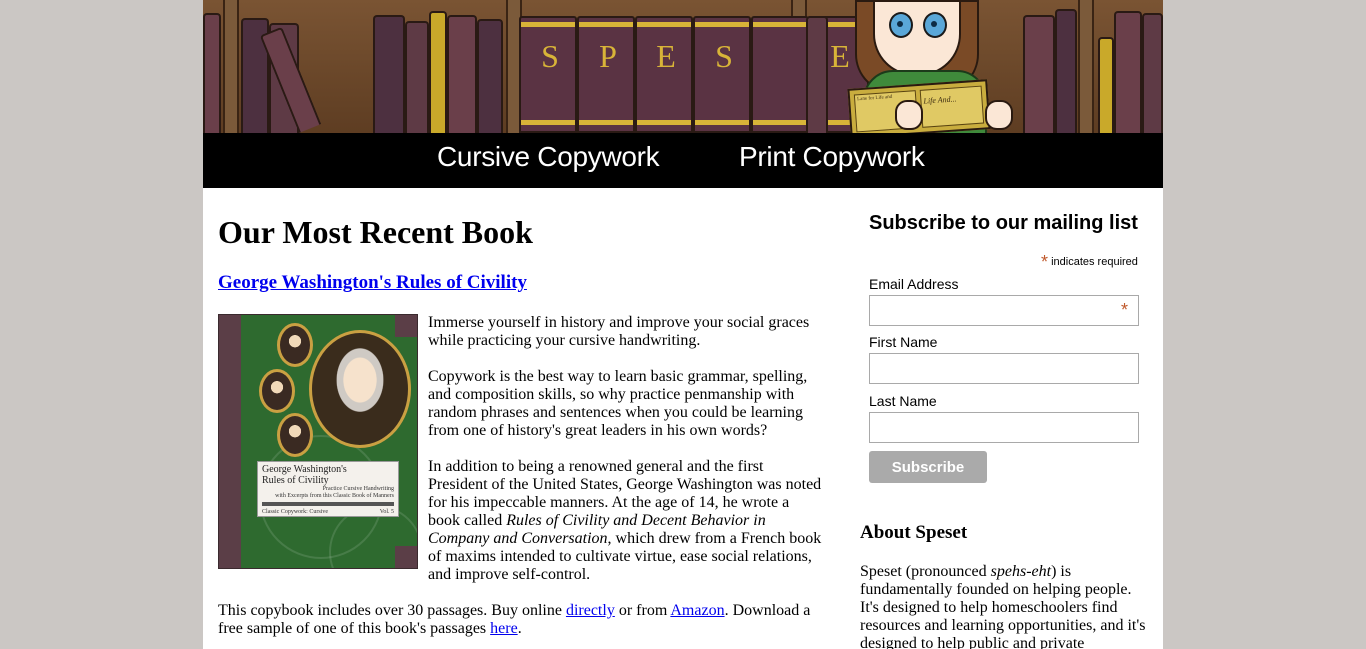 This screenshot has height=649, width=1366. I want to click on sample-download-link: here, so click(504, 628).